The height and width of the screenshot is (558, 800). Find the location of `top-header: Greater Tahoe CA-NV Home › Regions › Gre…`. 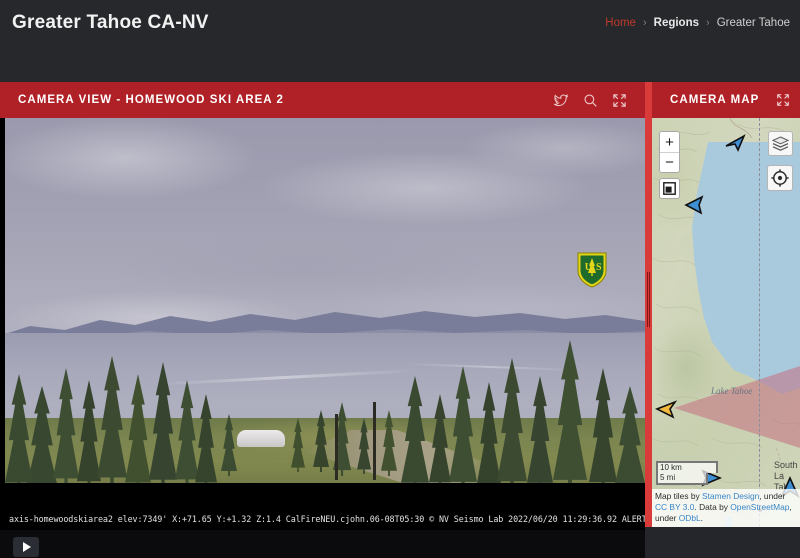

top-header: Greater Tahoe CA-NV Home › Regions › Gre… is located at coordinates (400, 41).